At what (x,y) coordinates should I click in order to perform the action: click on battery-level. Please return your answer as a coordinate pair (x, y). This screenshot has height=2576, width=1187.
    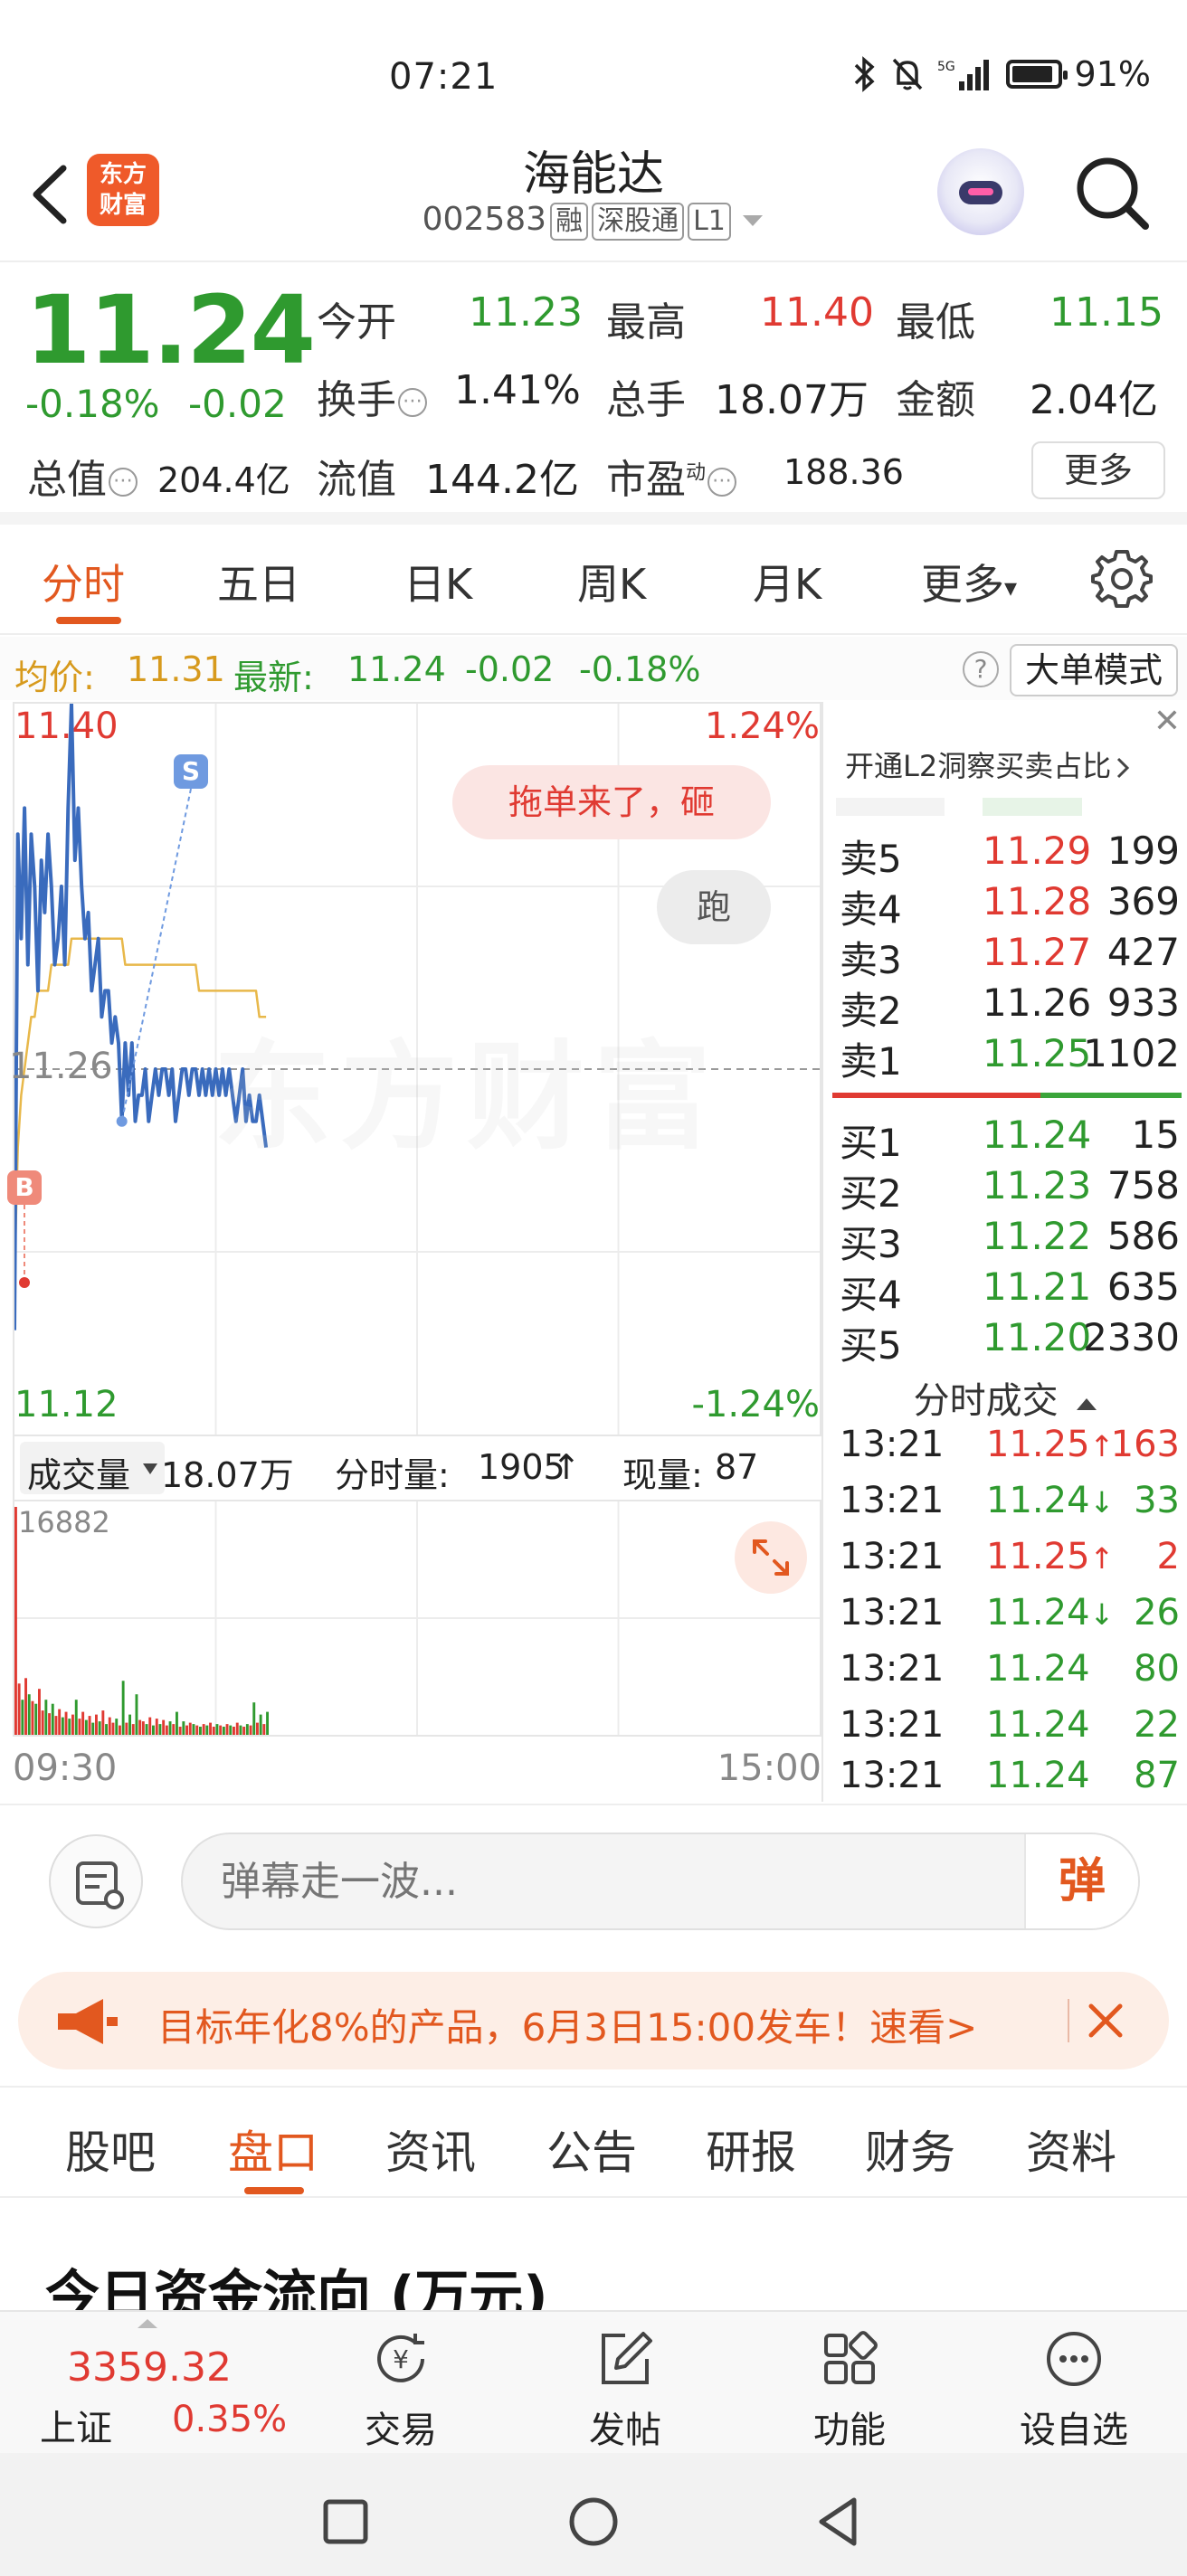
    Looking at the image, I should click on (1031, 74).